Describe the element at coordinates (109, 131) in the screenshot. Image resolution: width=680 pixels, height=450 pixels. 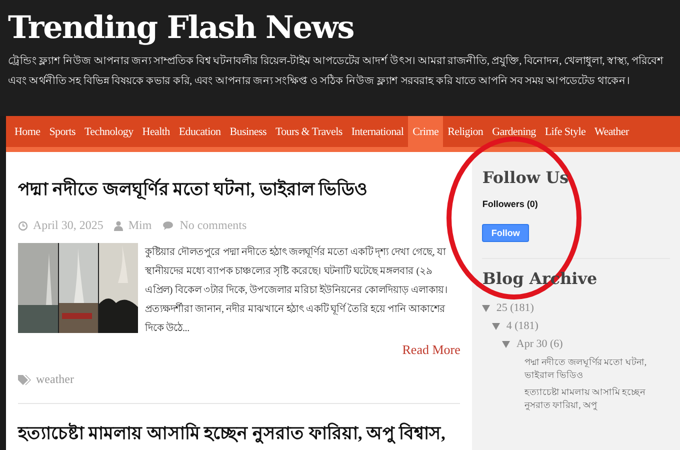
I see `nav-link: Technology` at that location.